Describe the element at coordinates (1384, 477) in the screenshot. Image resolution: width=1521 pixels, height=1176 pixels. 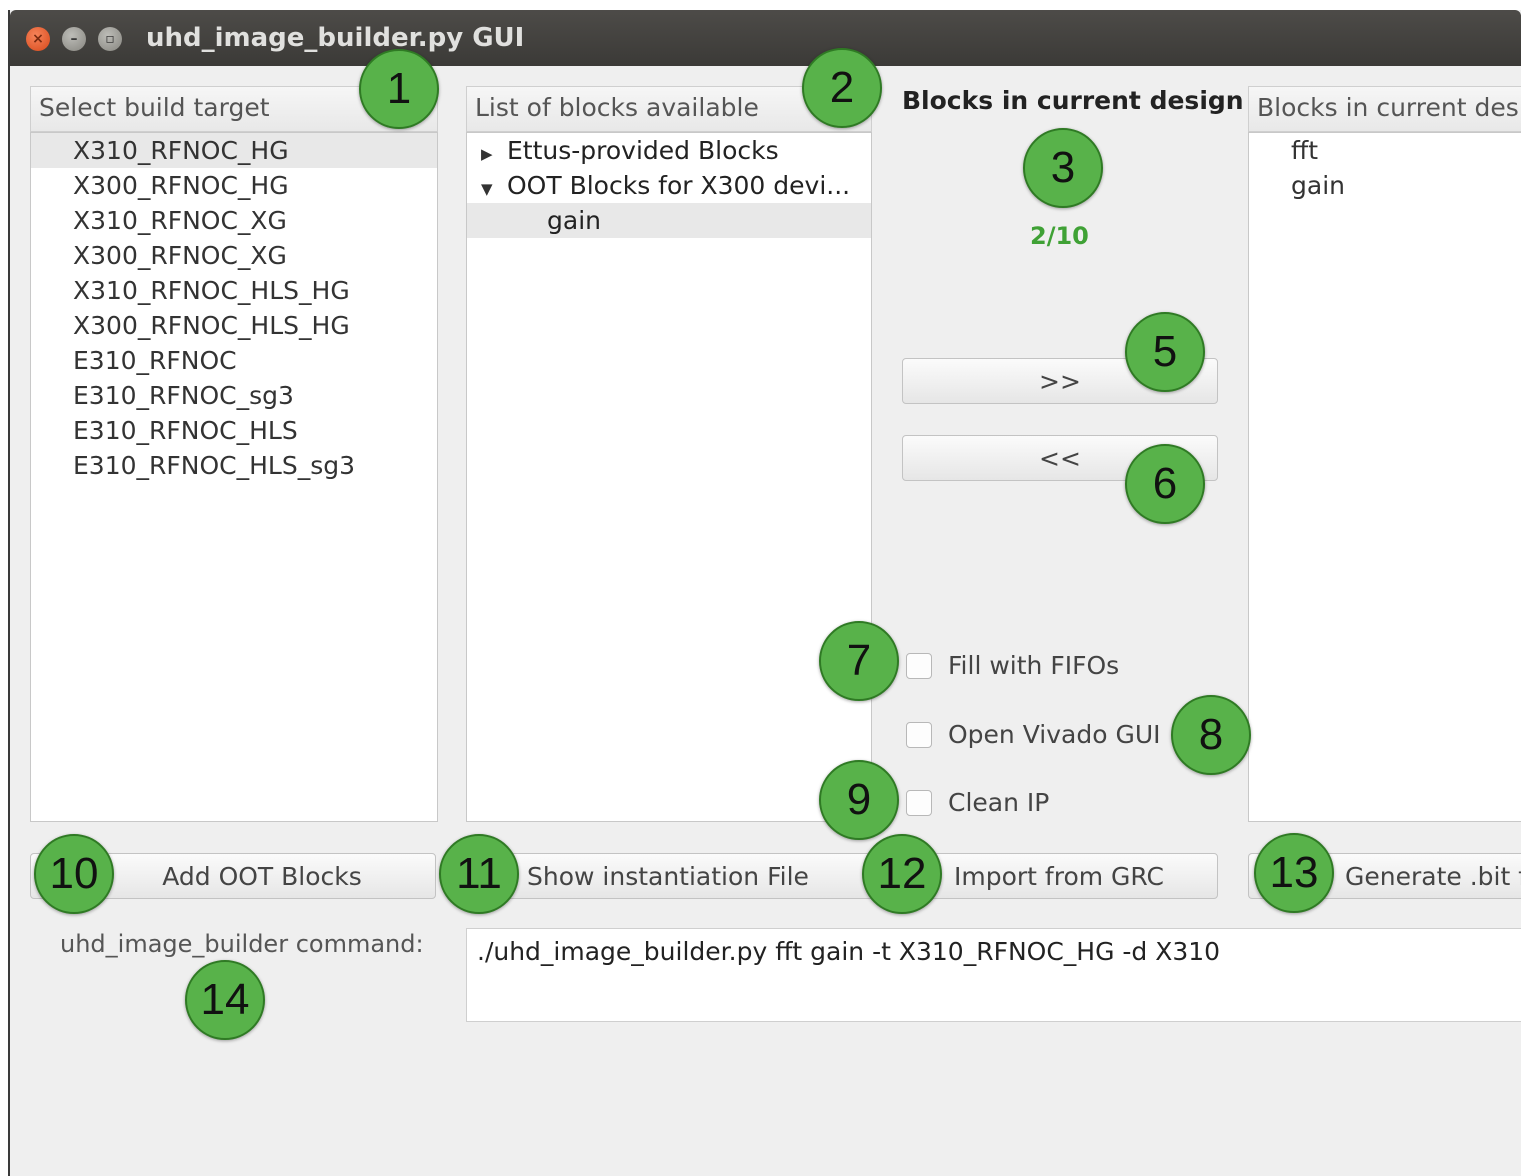
I see `current-design-list: fft gain` at that location.